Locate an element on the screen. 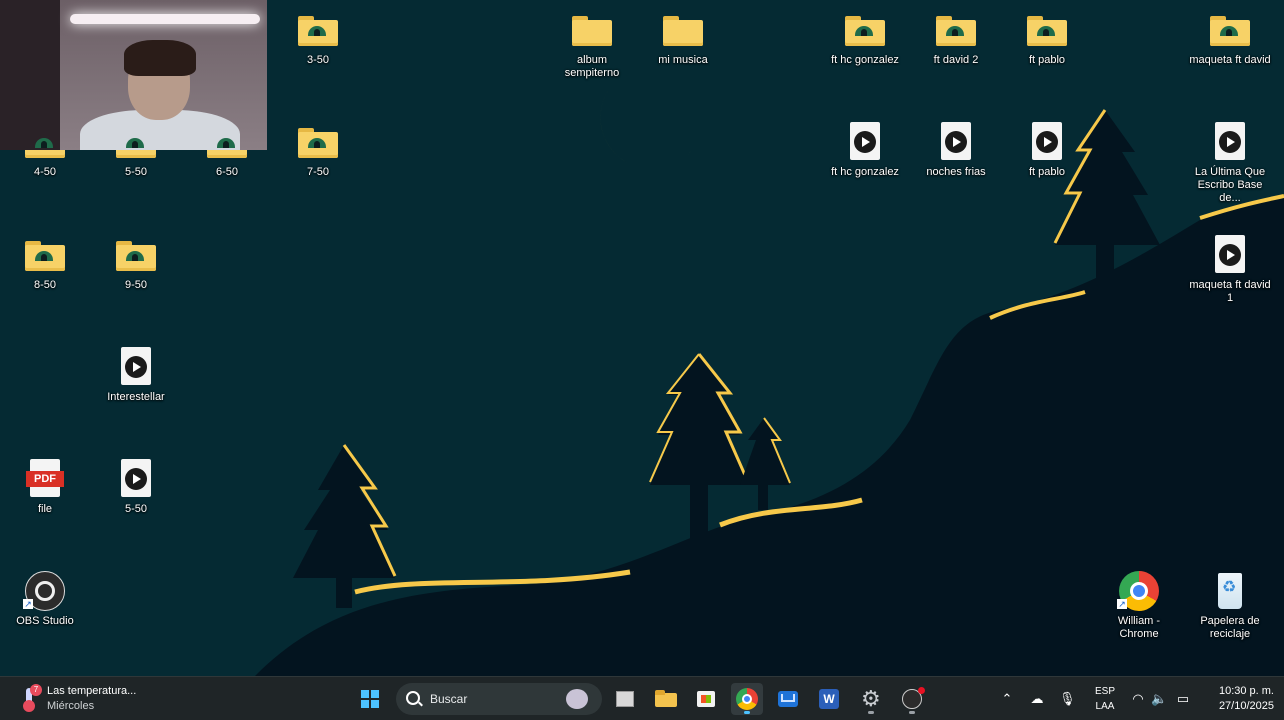 The width and height of the screenshot is (1284, 720). folder-7-50: 7-50 is located at coordinates (318, 150).